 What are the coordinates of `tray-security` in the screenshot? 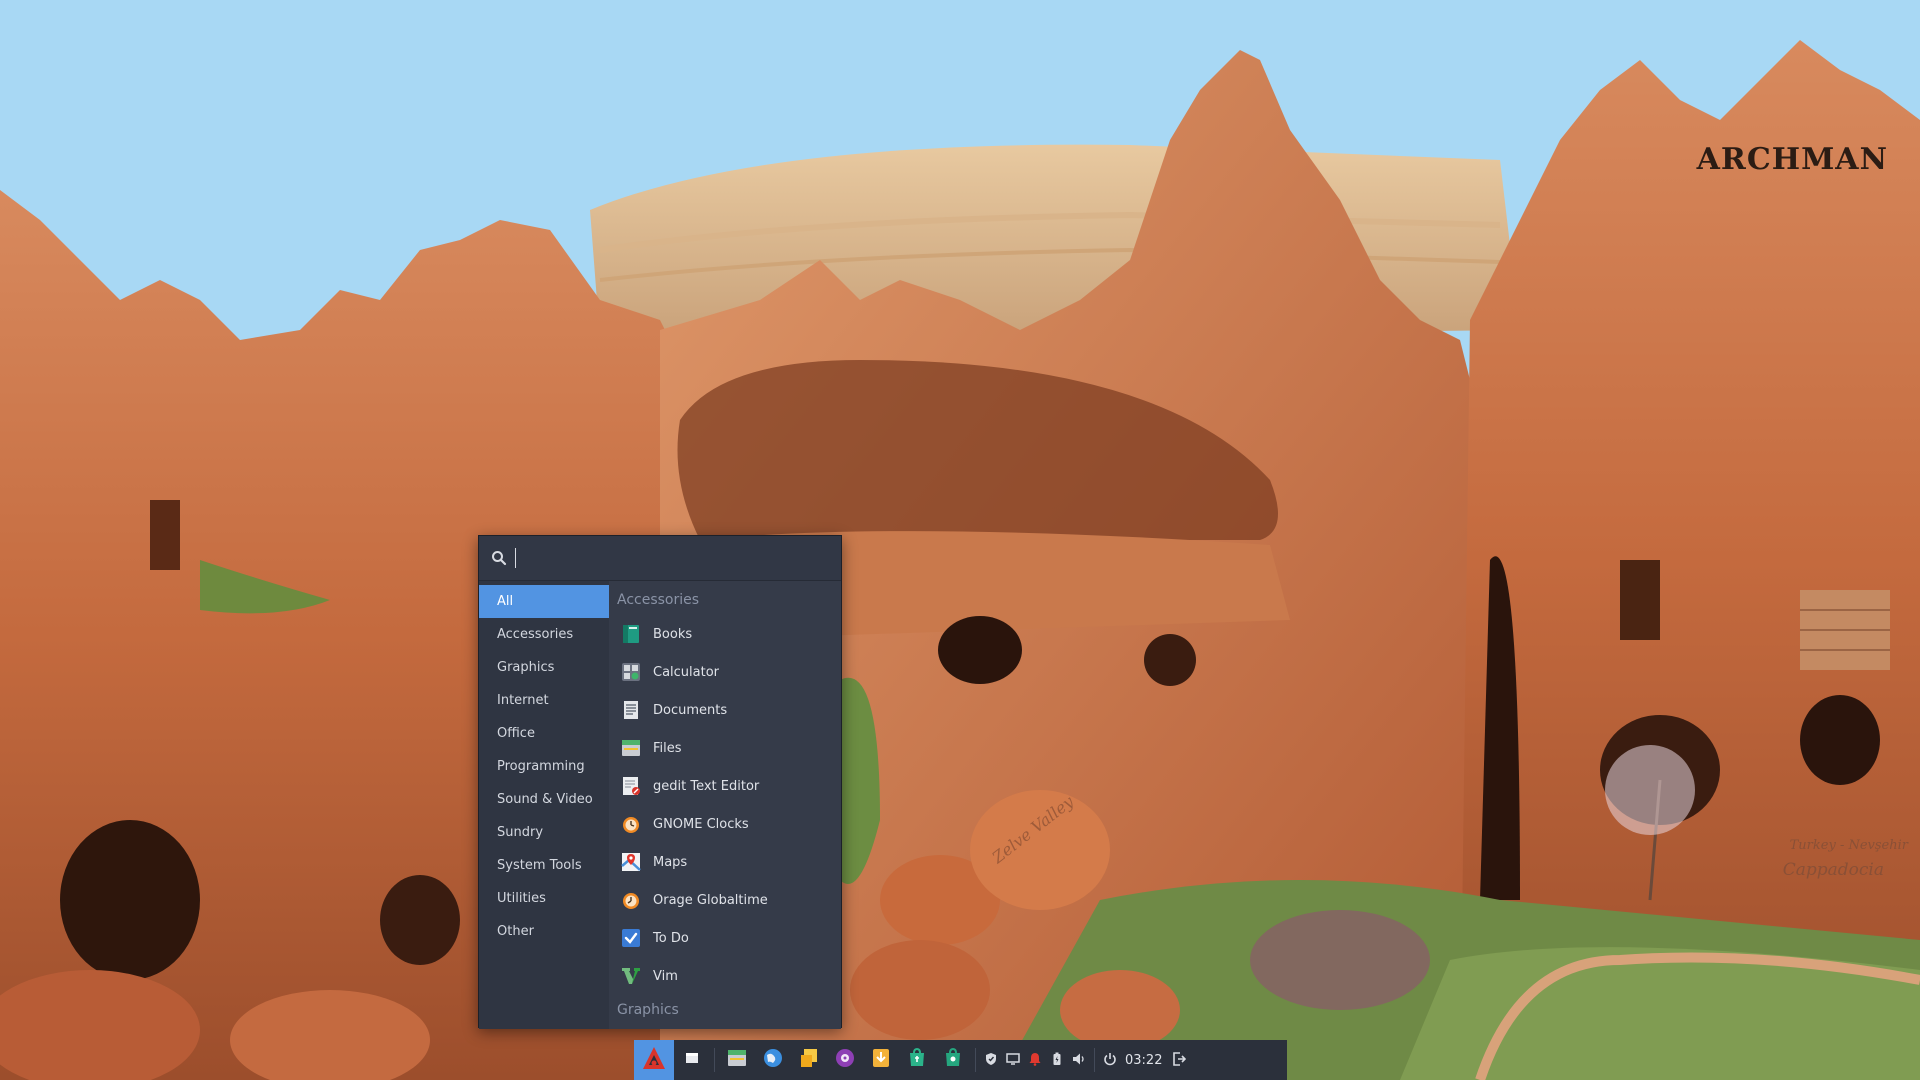 It's located at (991, 1060).